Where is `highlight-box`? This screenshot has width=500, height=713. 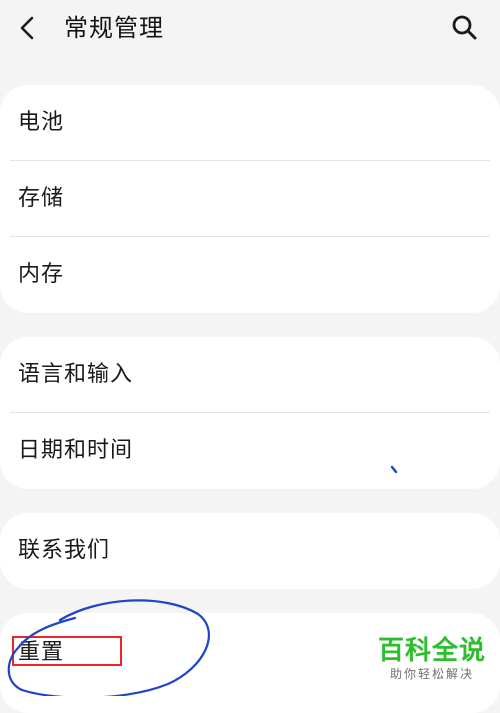
highlight-box is located at coordinates (67, 651).